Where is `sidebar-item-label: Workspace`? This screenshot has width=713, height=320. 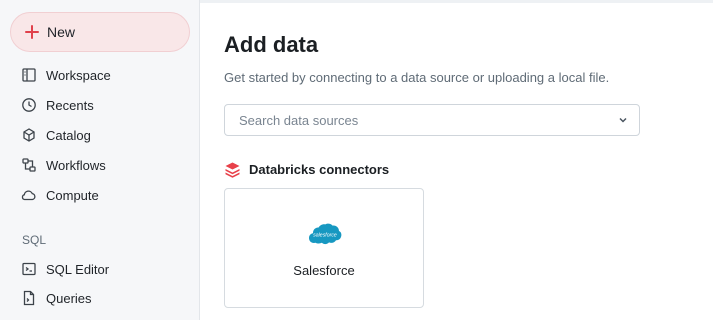
sidebar-item-label: Workspace is located at coordinates (78, 75).